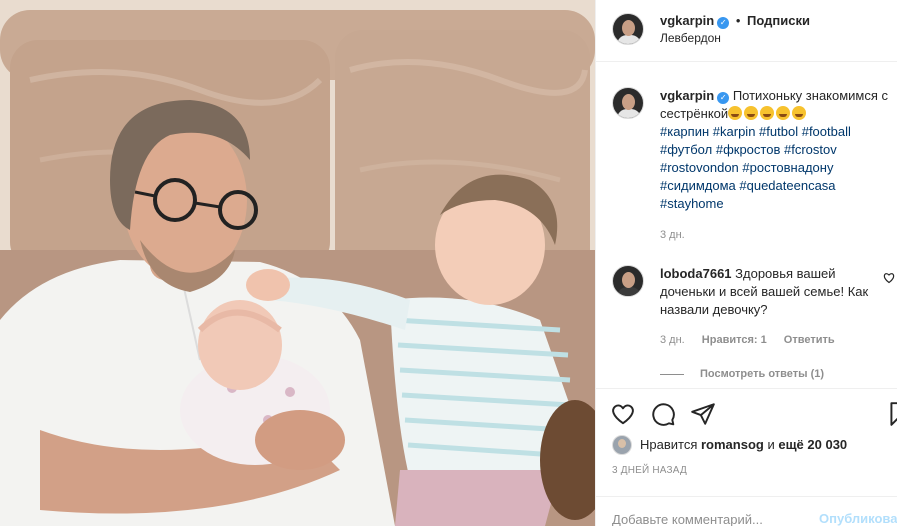 Image resolution: width=897 pixels, height=526 pixels. I want to click on heart-icon, so click(623, 414).